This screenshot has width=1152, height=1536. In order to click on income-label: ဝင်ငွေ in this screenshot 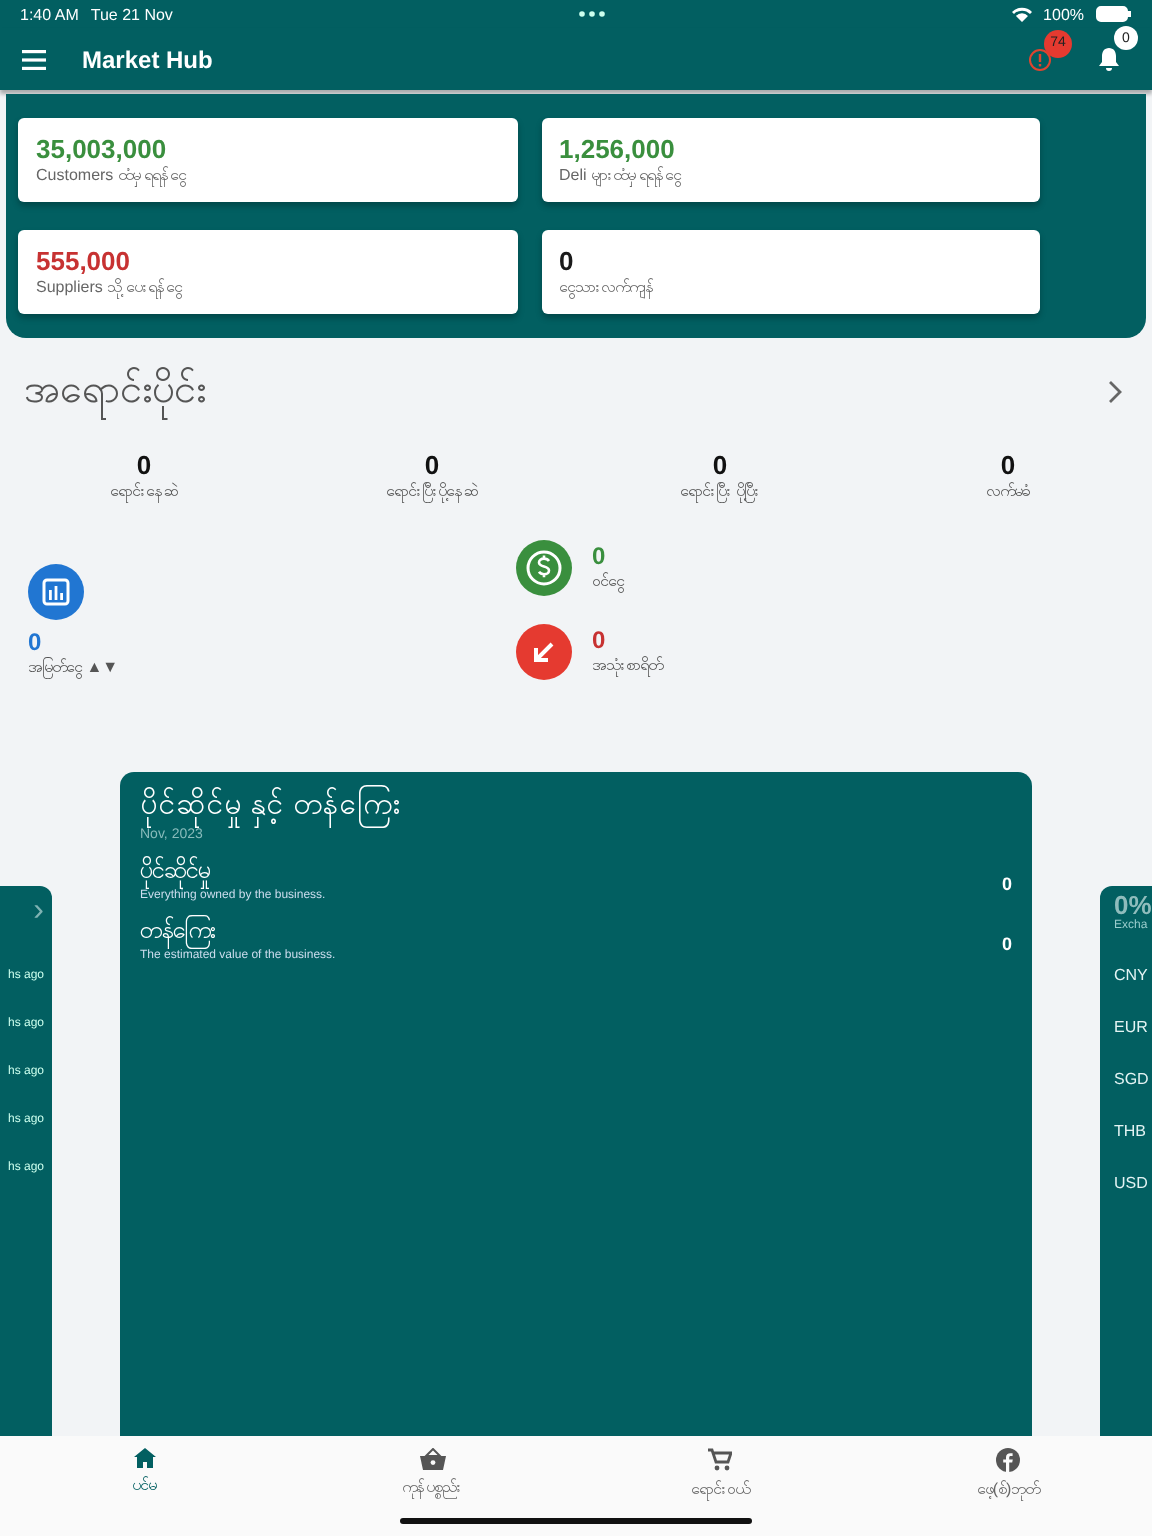, I will do `click(608, 582)`.